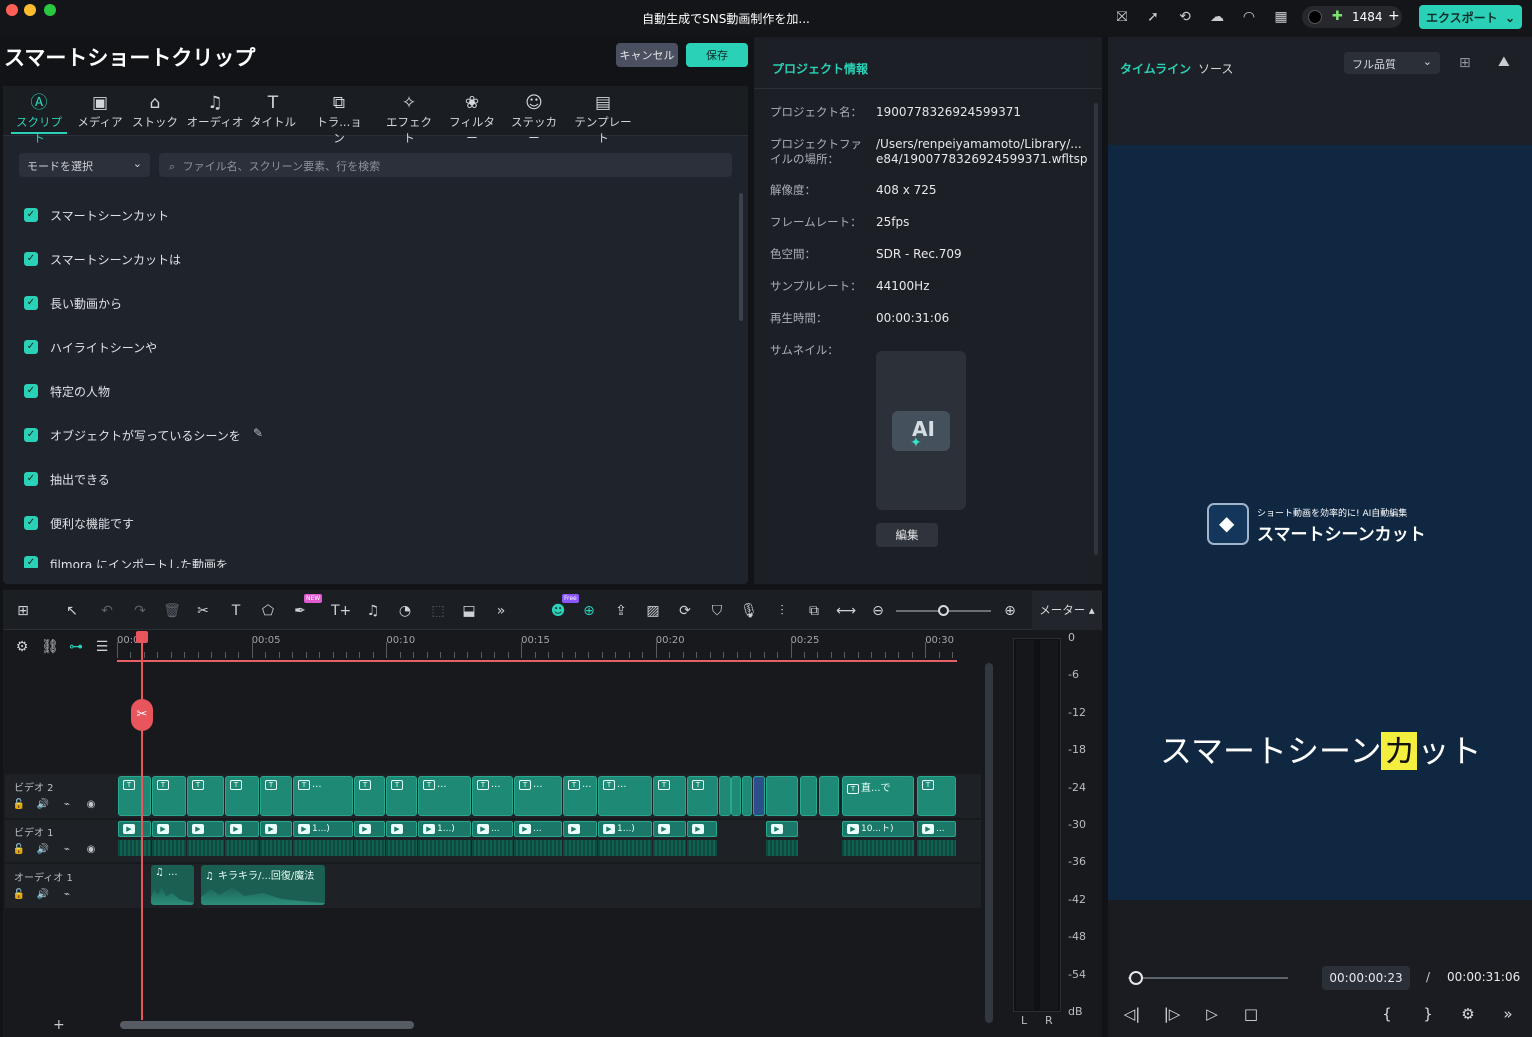 The image size is (1532, 1037). Describe the element at coordinates (1185, 17) in the screenshot. I see `history-icon: ⟲` at that location.